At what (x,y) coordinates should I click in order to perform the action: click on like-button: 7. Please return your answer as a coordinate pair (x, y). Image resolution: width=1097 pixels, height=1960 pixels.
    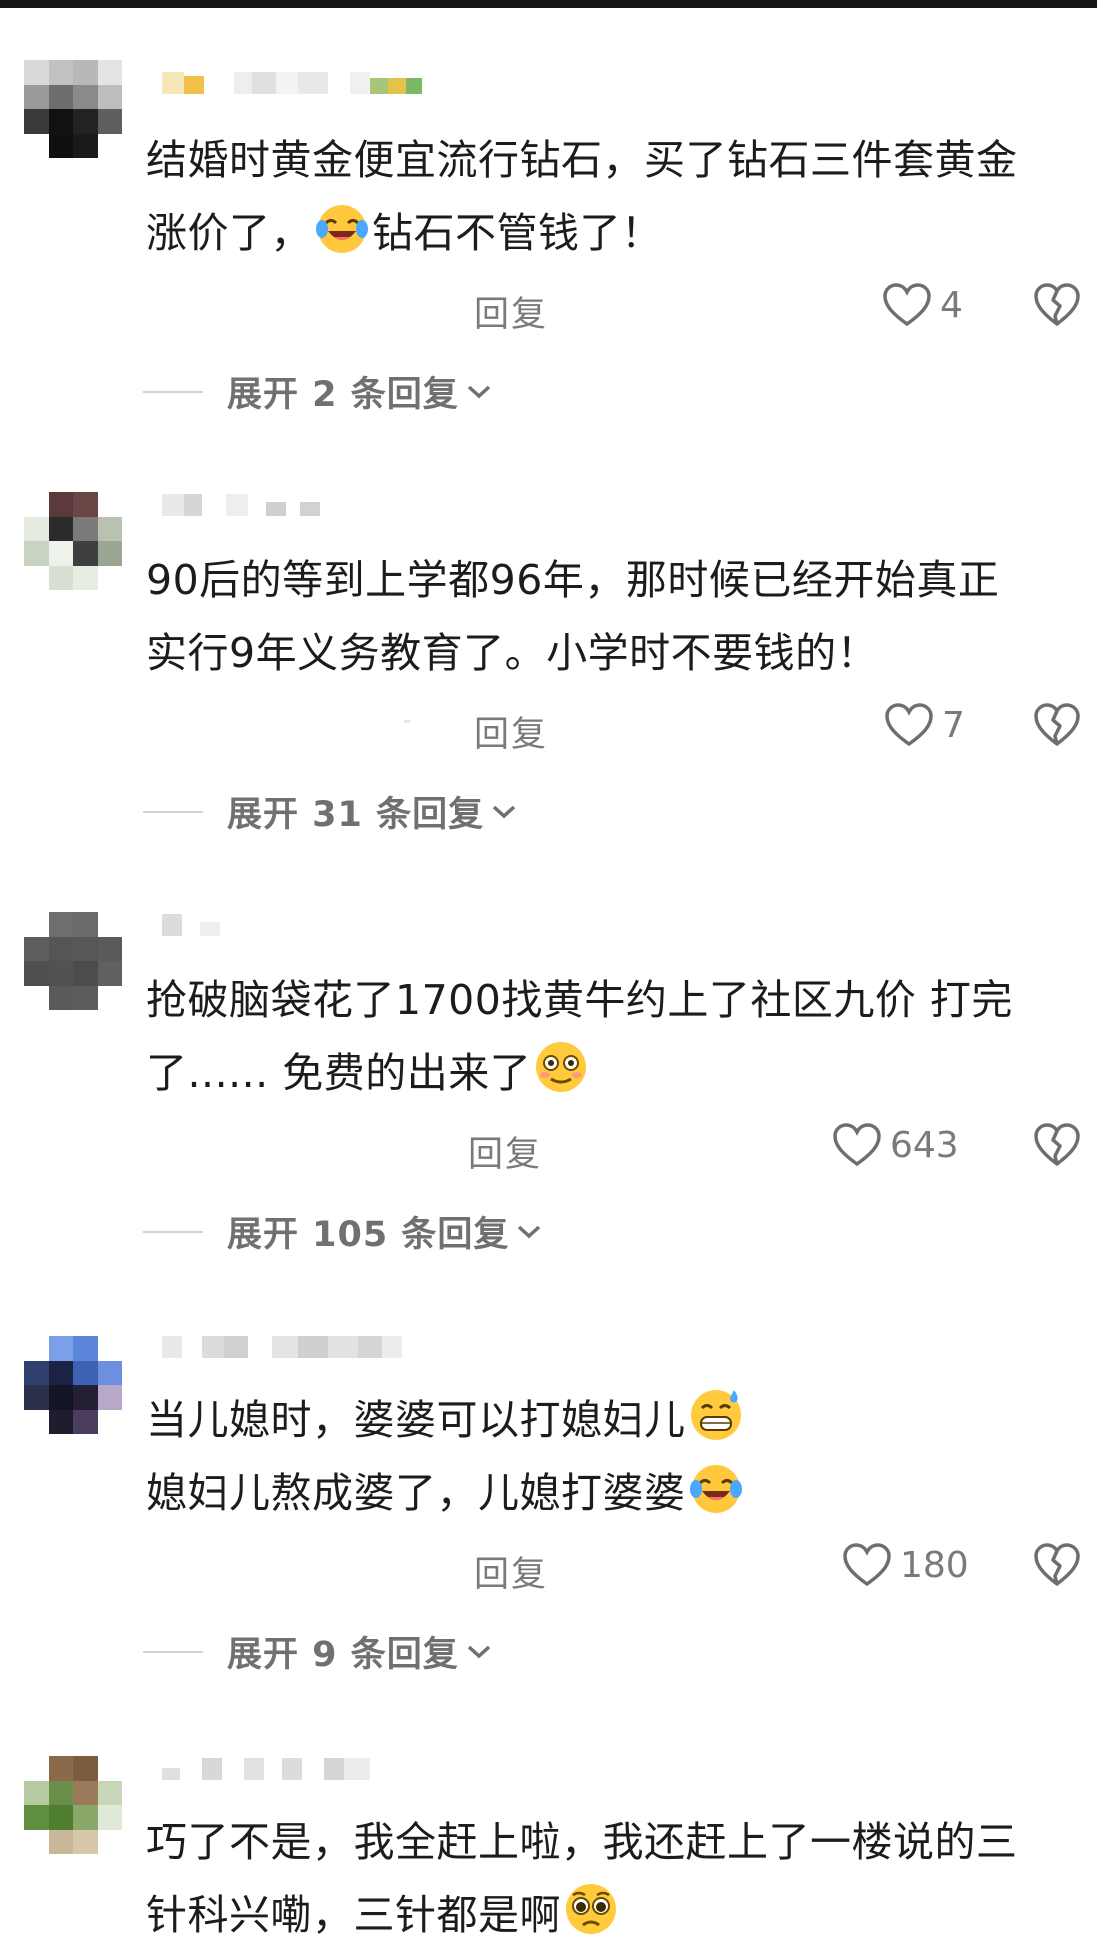
    Looking at the image, I should click on (924, 725).